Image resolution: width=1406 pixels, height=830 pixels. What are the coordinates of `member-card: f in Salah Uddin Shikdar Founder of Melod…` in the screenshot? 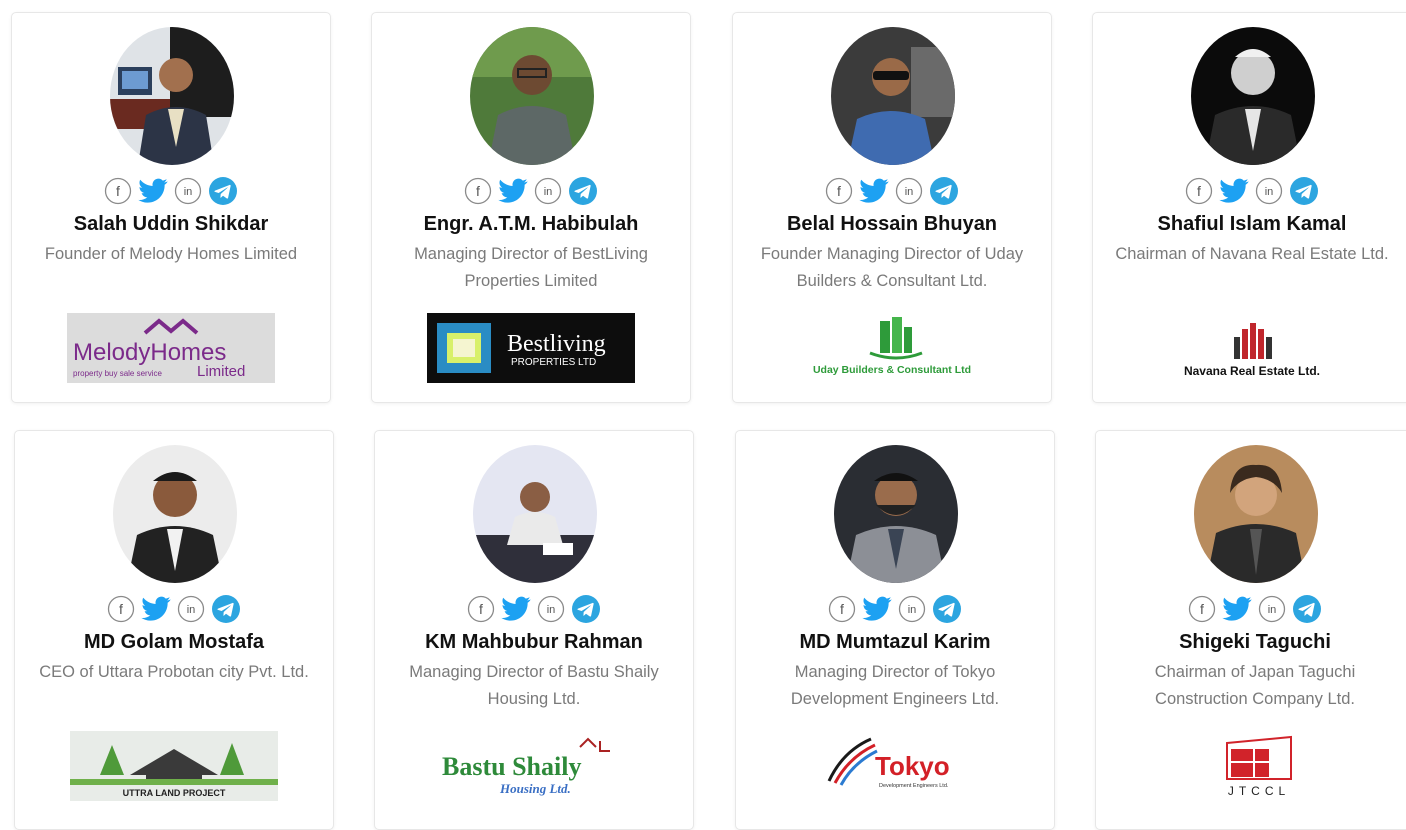 It's located at (171, 207).